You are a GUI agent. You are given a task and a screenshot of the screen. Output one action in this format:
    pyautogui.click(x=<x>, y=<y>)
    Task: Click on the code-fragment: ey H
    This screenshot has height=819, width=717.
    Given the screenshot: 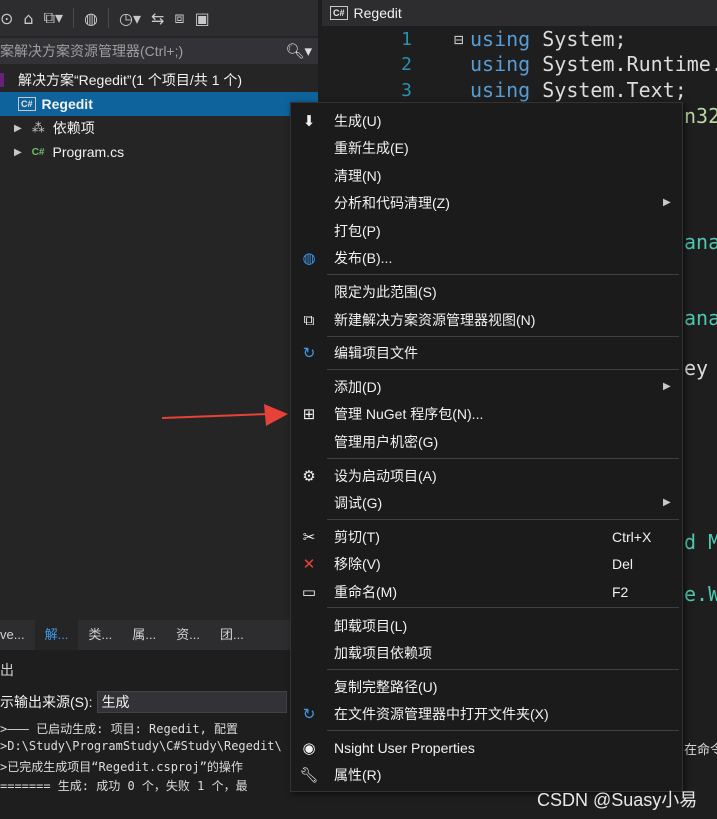 What is the action you would take?
    pyautogui.click(x=700, y=368)
    